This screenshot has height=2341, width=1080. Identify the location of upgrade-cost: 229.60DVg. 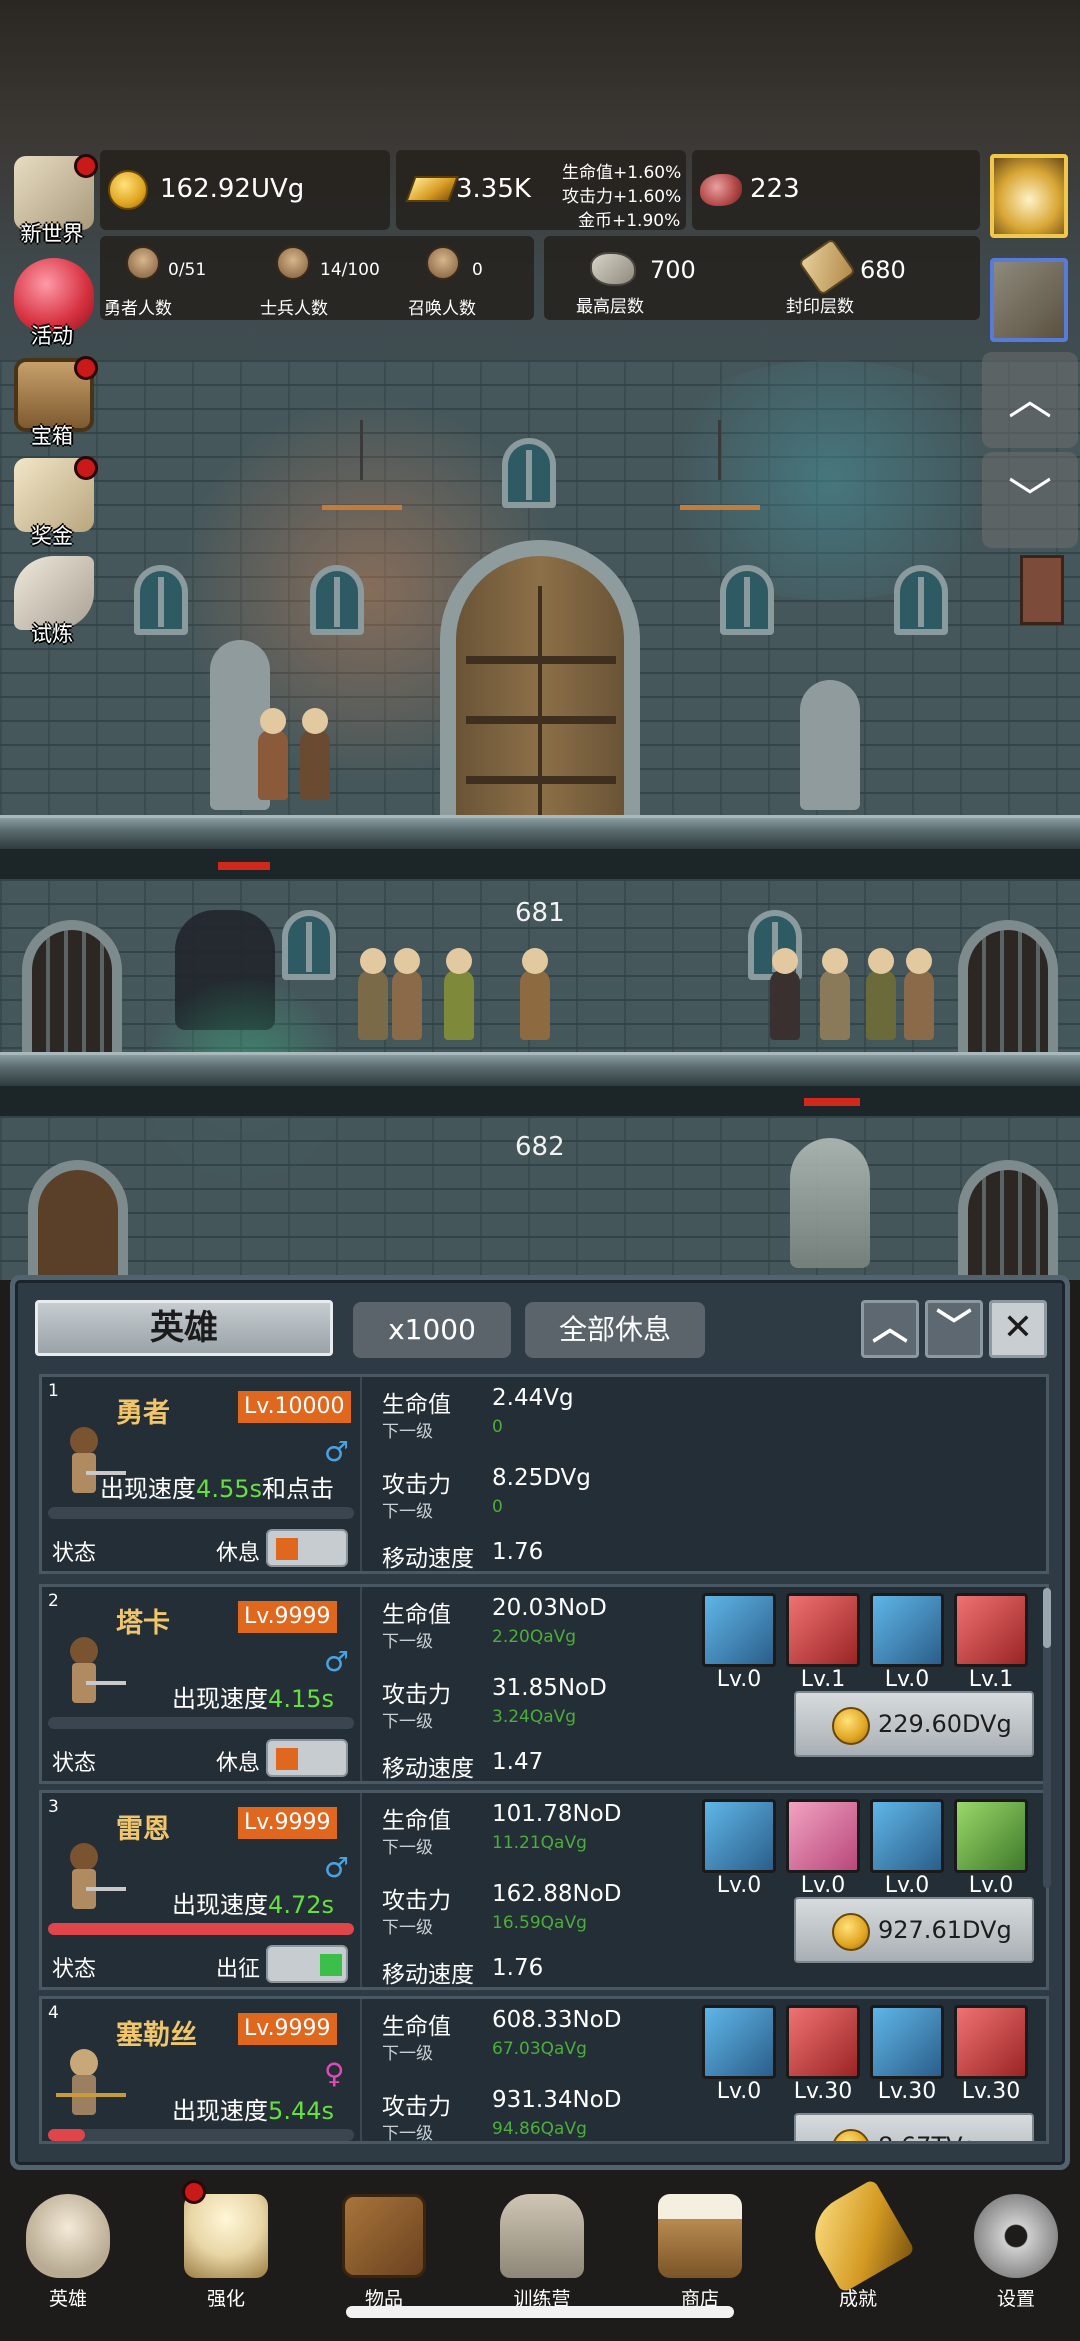
(945, 1724).